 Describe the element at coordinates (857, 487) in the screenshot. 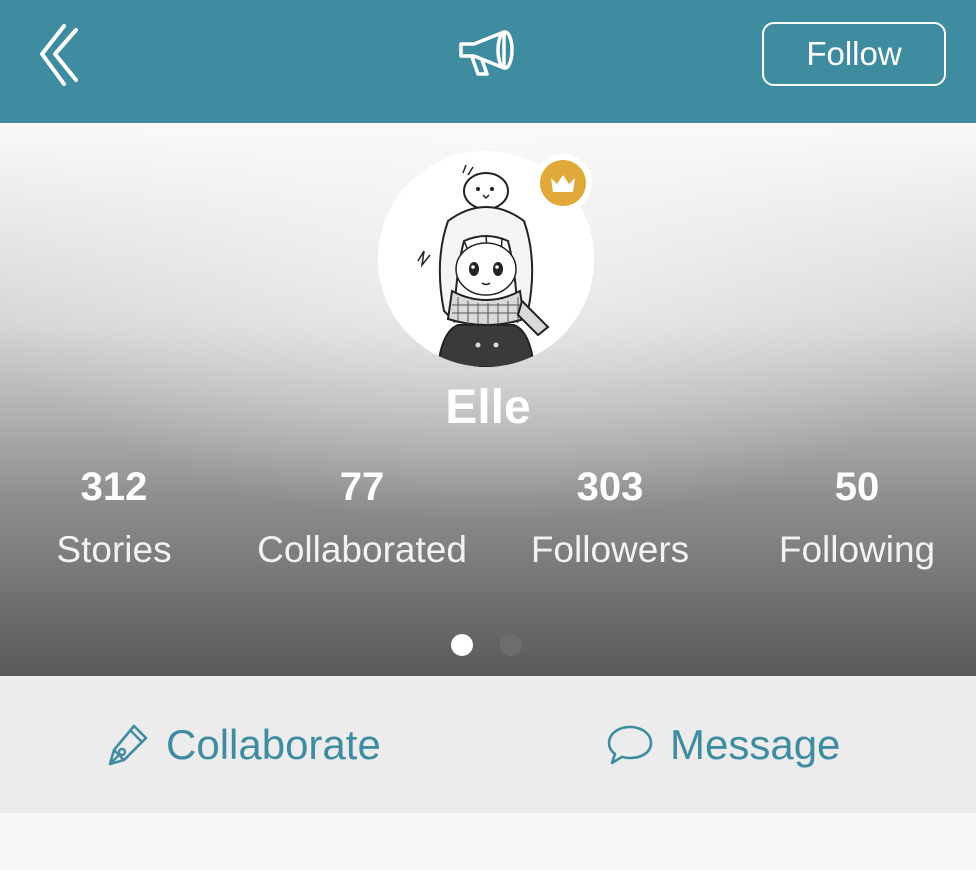

I see `stat-value: 50` at that location.